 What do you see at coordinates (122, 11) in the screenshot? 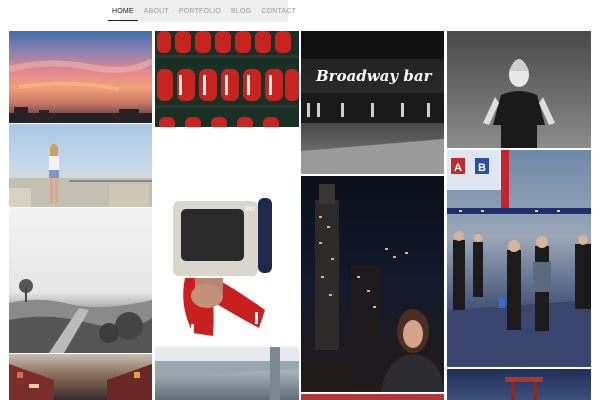
I see `nav-home: HOME` at bounding box center [122, 11].